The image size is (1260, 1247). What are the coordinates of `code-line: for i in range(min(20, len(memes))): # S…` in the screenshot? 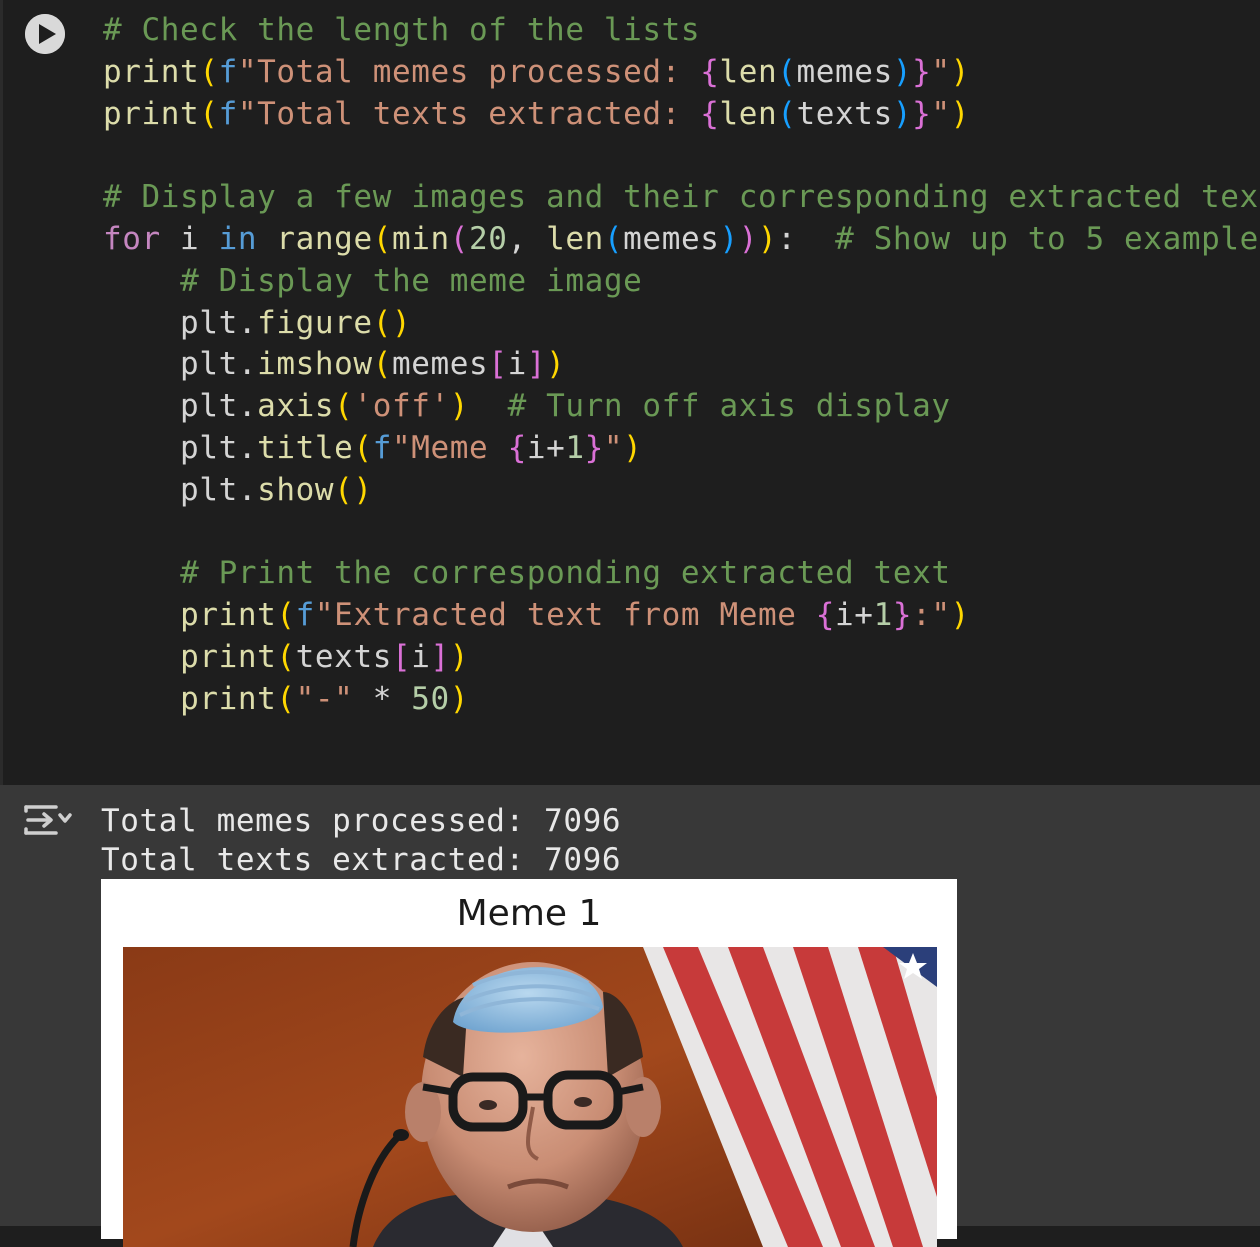 It's located at (681, 240).